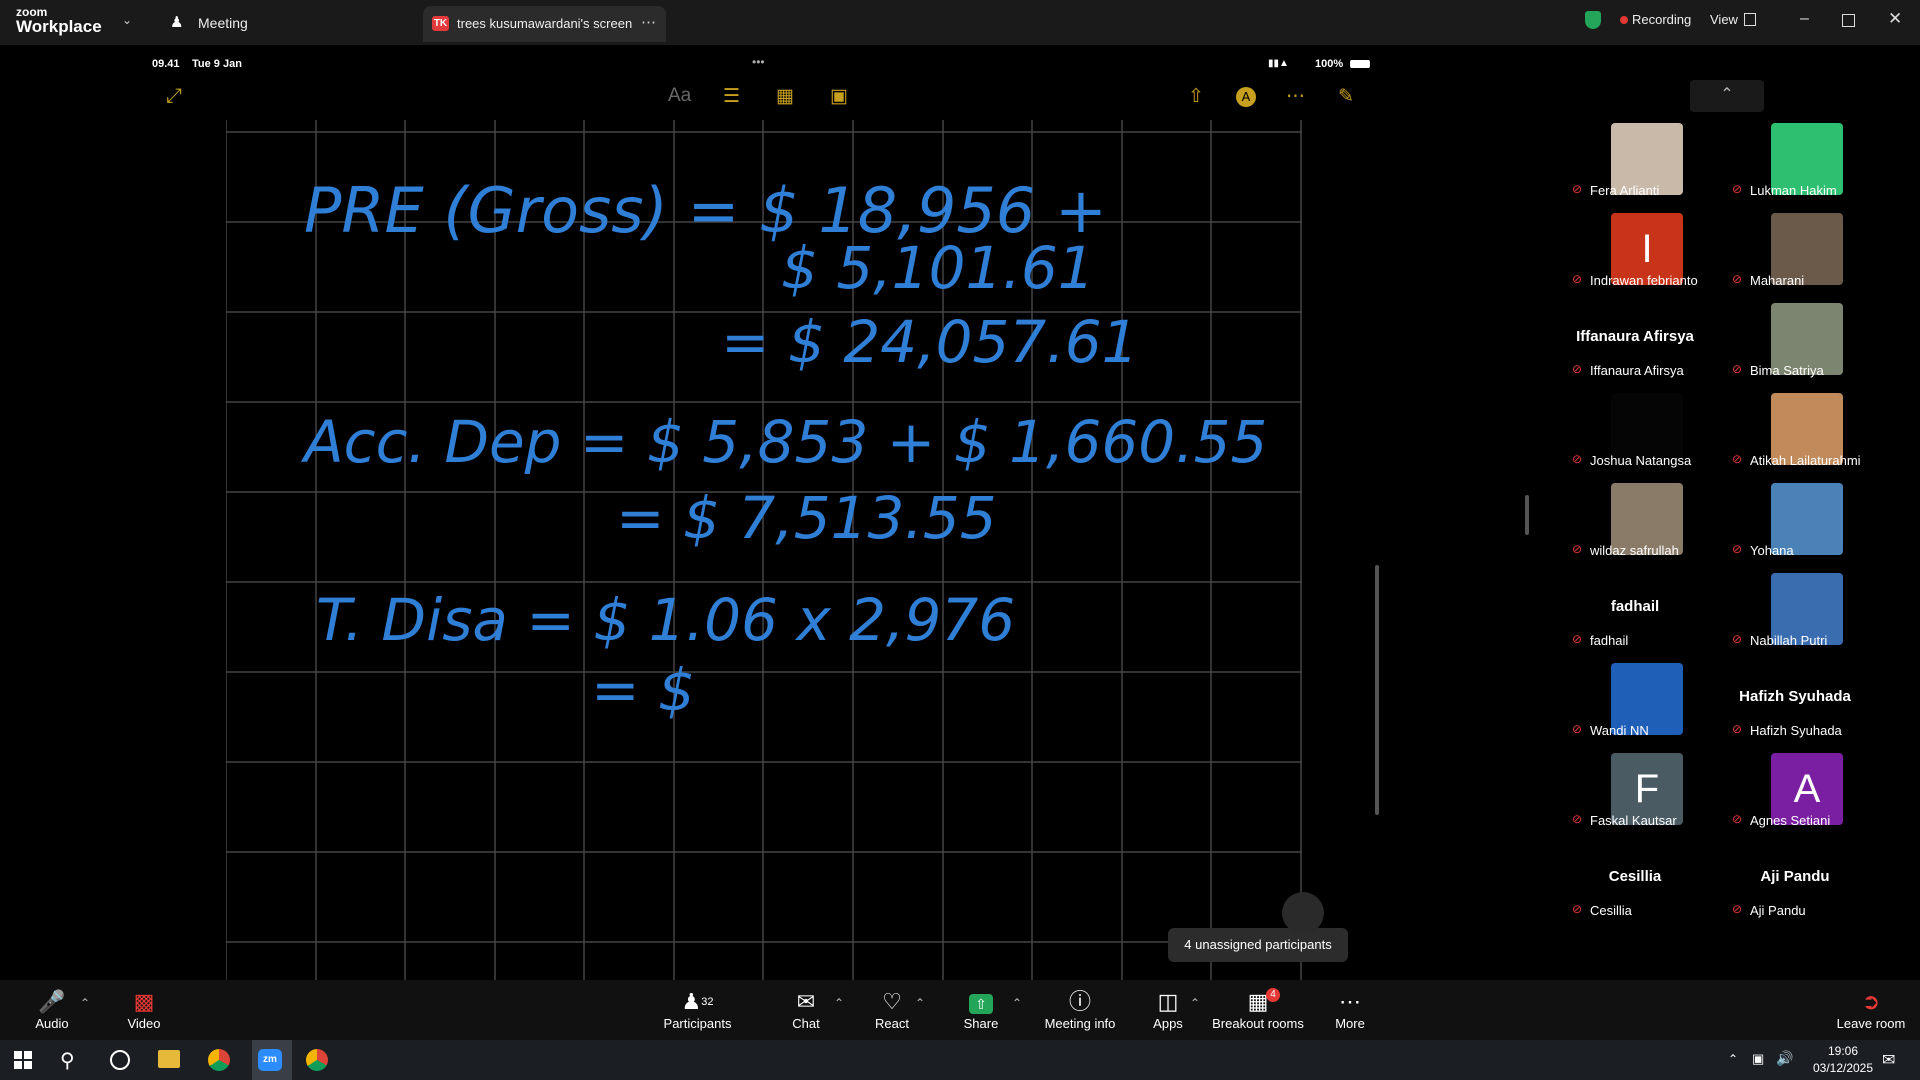  What do you see at coordinates (679, 96) in the screenshot?
I see `text-format-icon: Aa` at bounding box center [679, 96].